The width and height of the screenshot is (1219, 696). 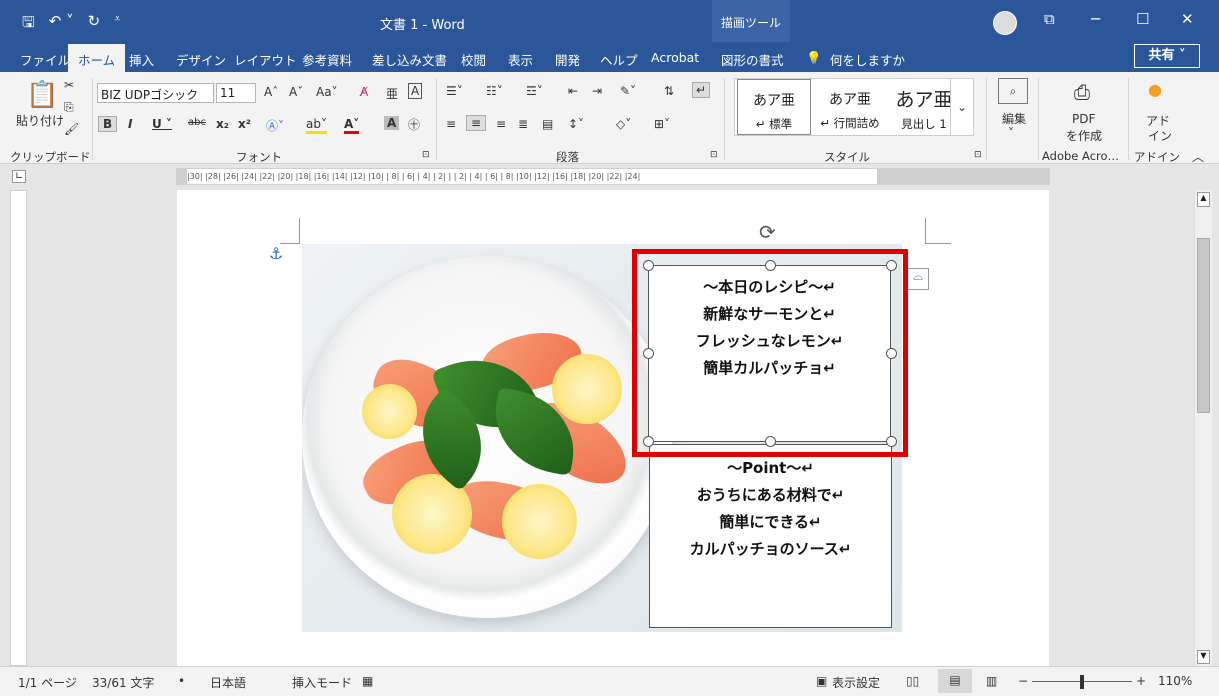 I want to click on tab-acrobat: Acrobat, so click(x=675, y=57).